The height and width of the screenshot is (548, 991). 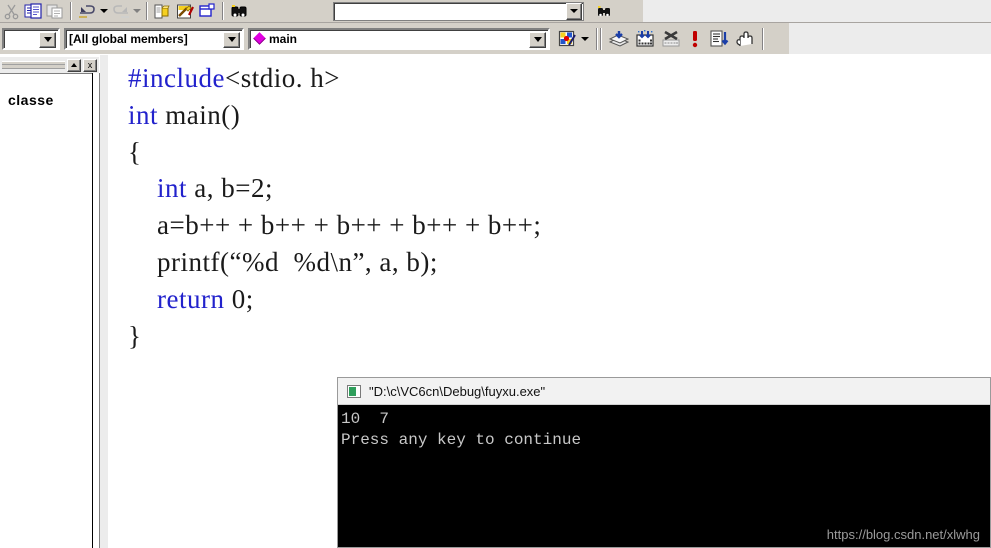 I want to click on workspace-close-button: x, so click(x=90, y=65).